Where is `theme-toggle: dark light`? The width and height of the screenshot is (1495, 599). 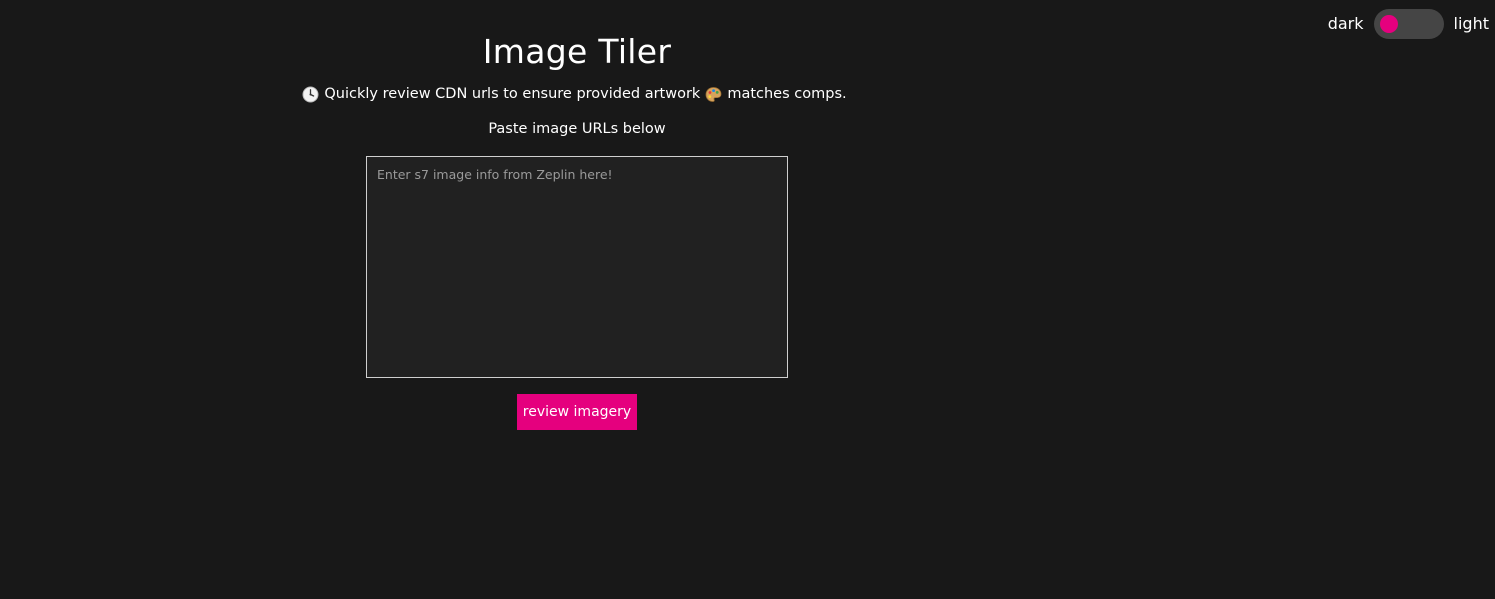 theme-toggle: dark light is located at coordinates (1408, 24).